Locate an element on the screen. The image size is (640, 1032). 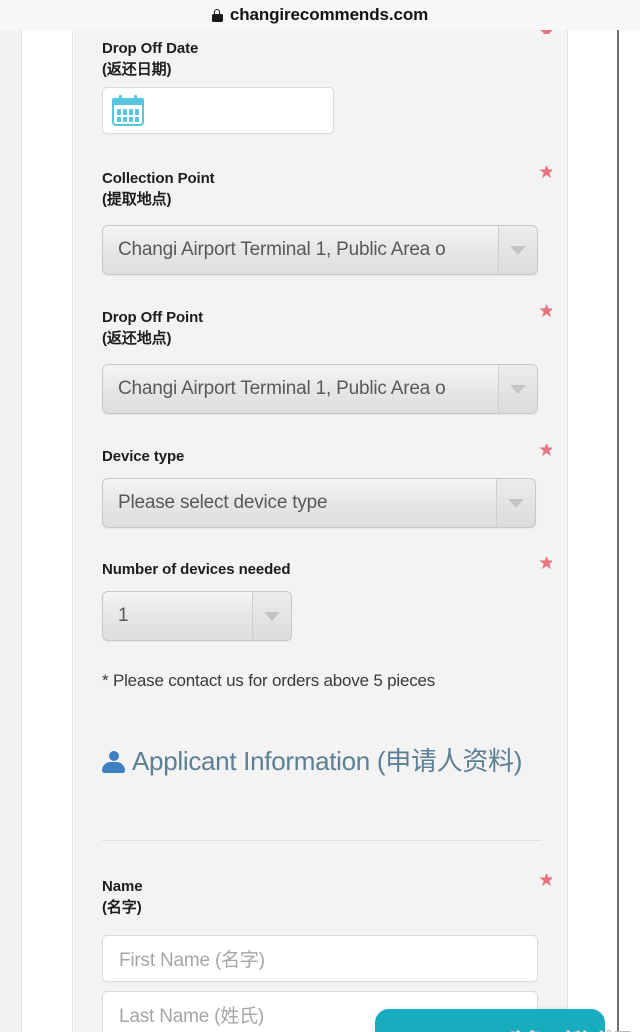
label-drop-off-point: Drop Off Point (返还地点) is located at coordinates (321, 328).